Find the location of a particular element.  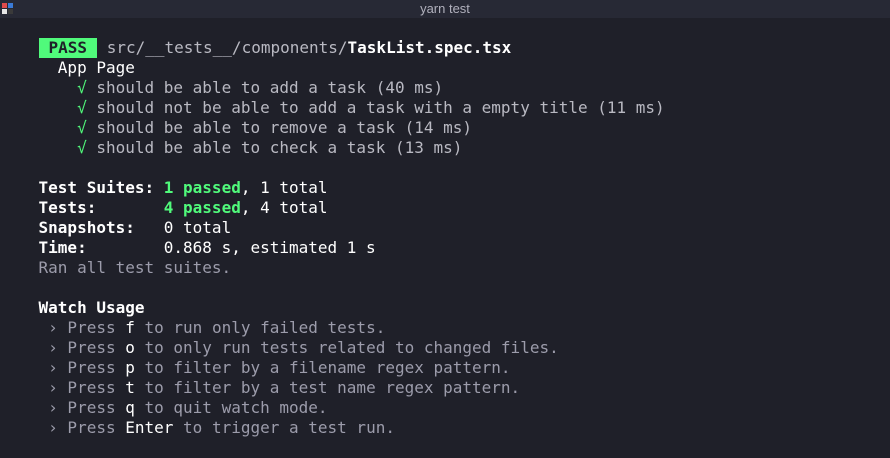

check-icon: √ is located at coordinates (82, 147).